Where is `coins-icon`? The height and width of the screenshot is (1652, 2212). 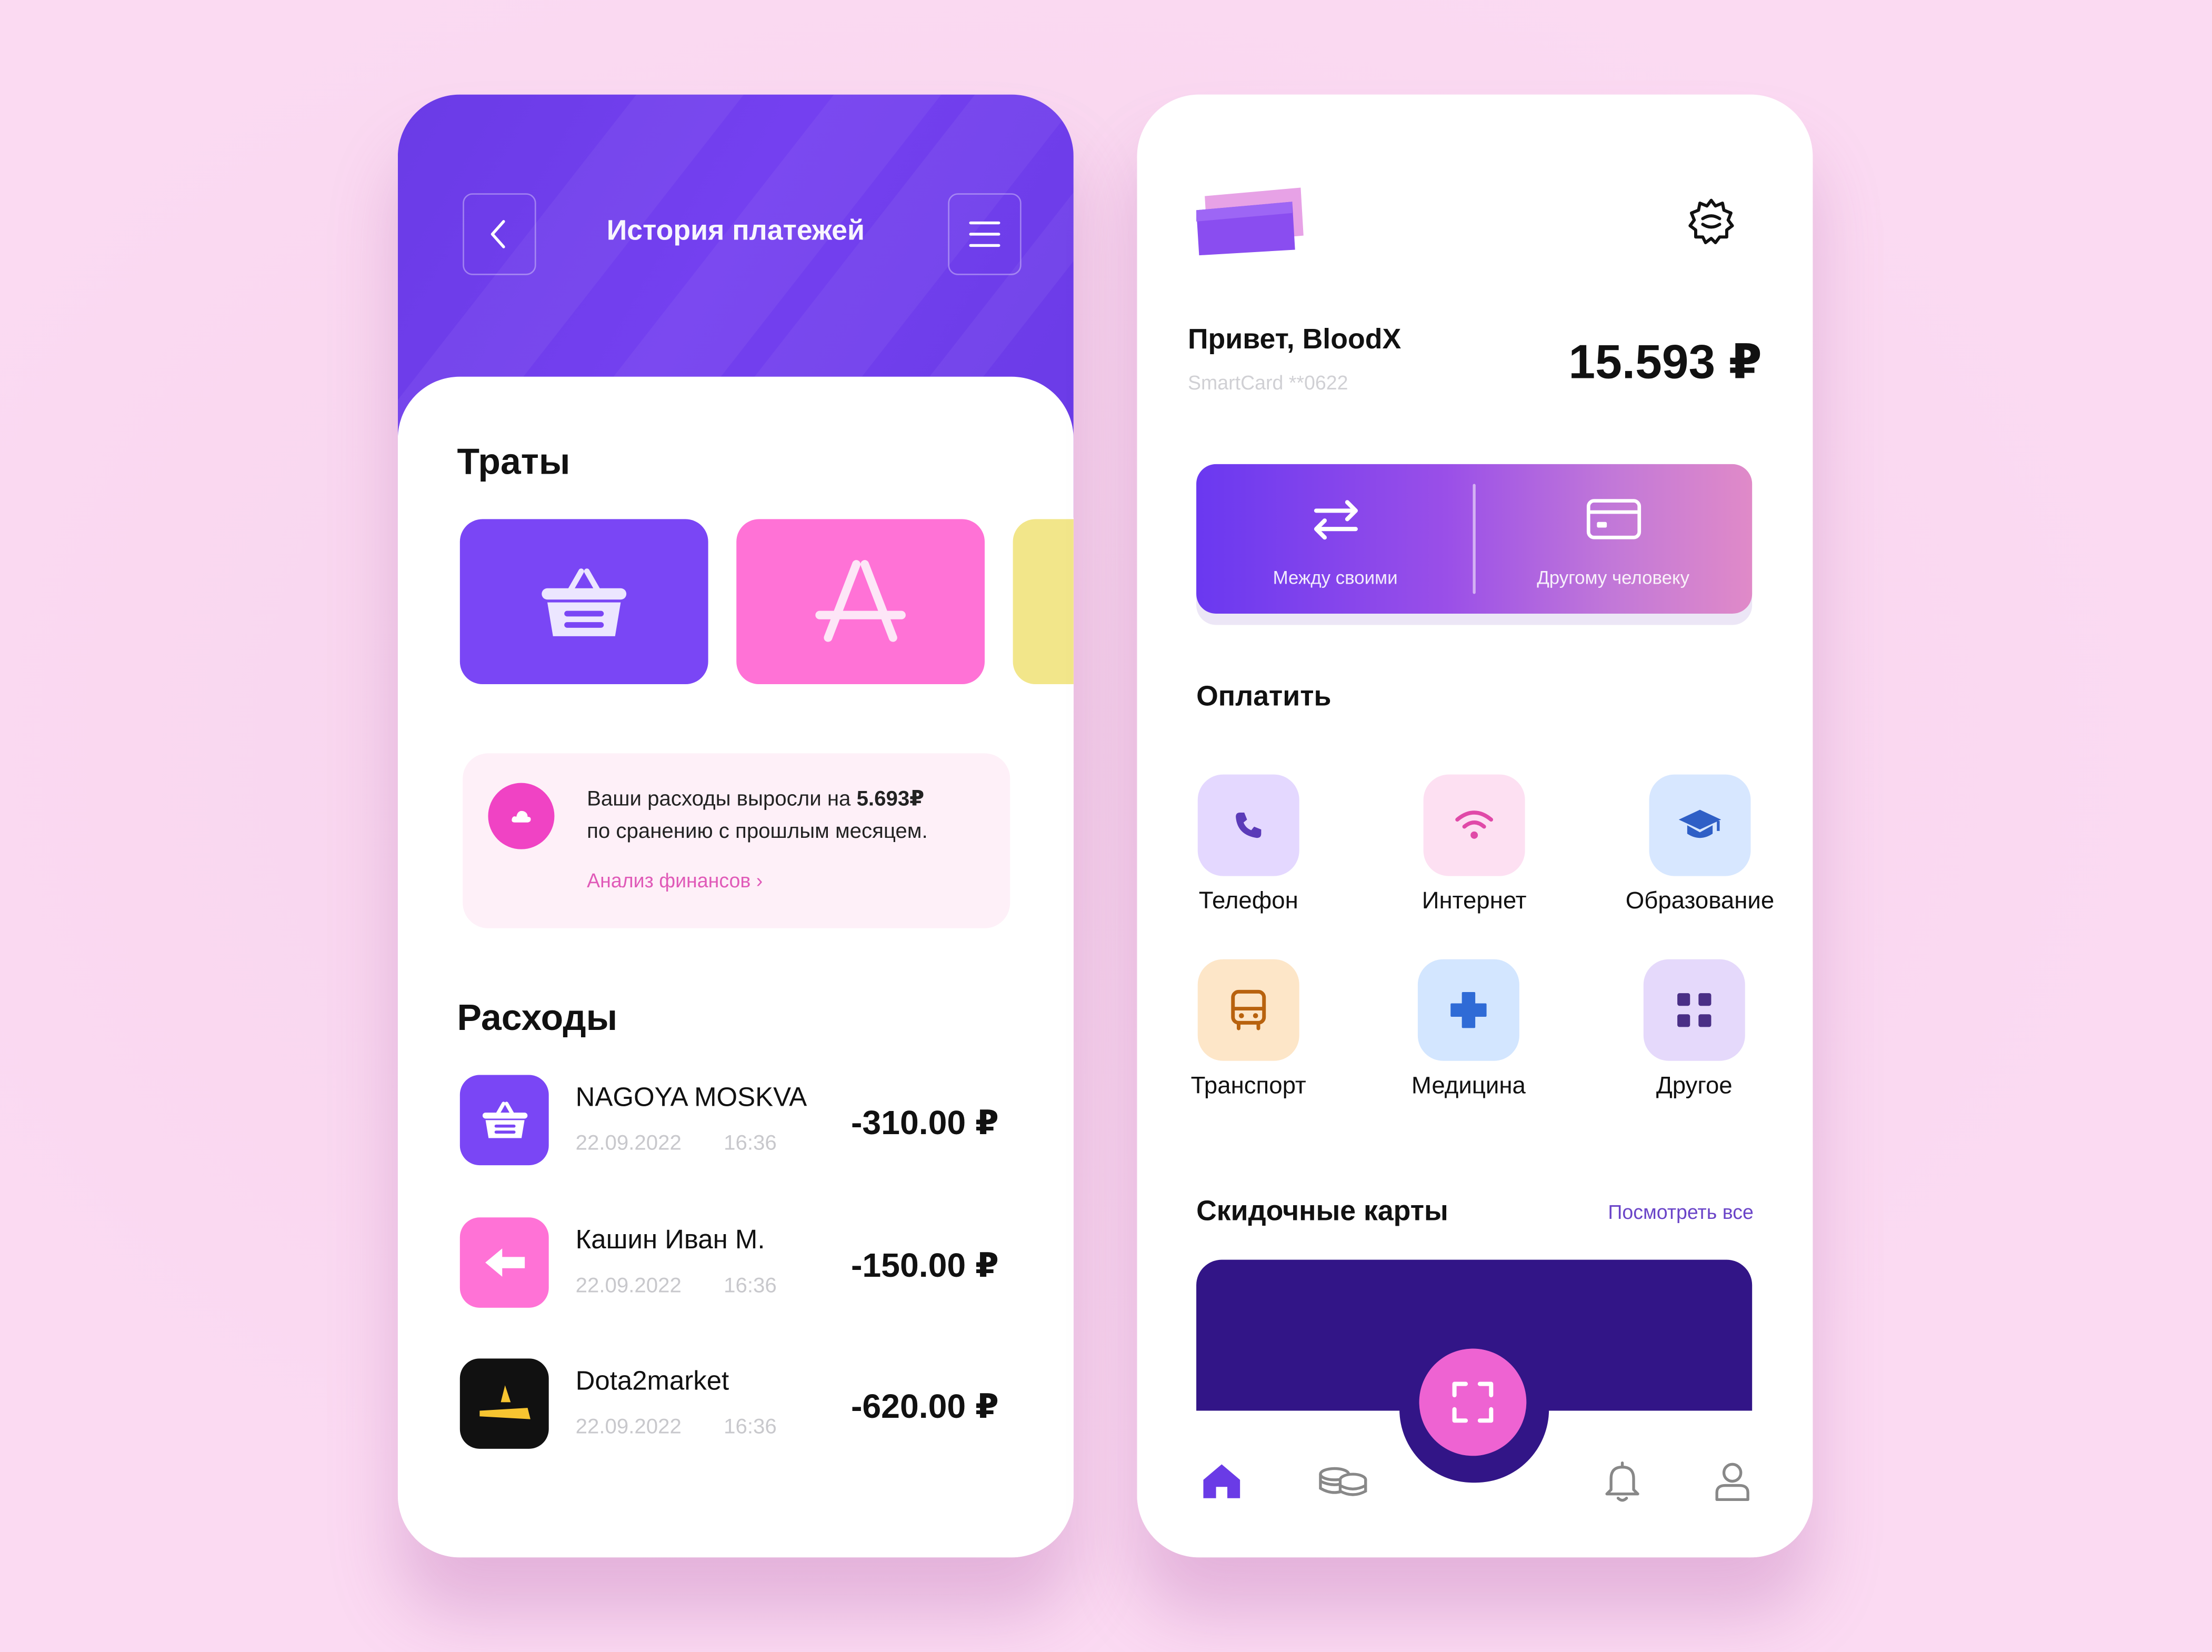 coins-icon is located at coordinates (1343, 1481).